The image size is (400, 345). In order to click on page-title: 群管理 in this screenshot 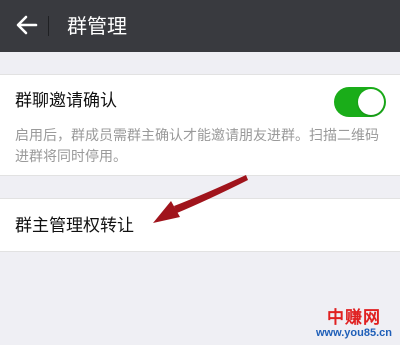, I will do `click(97, 26)`.